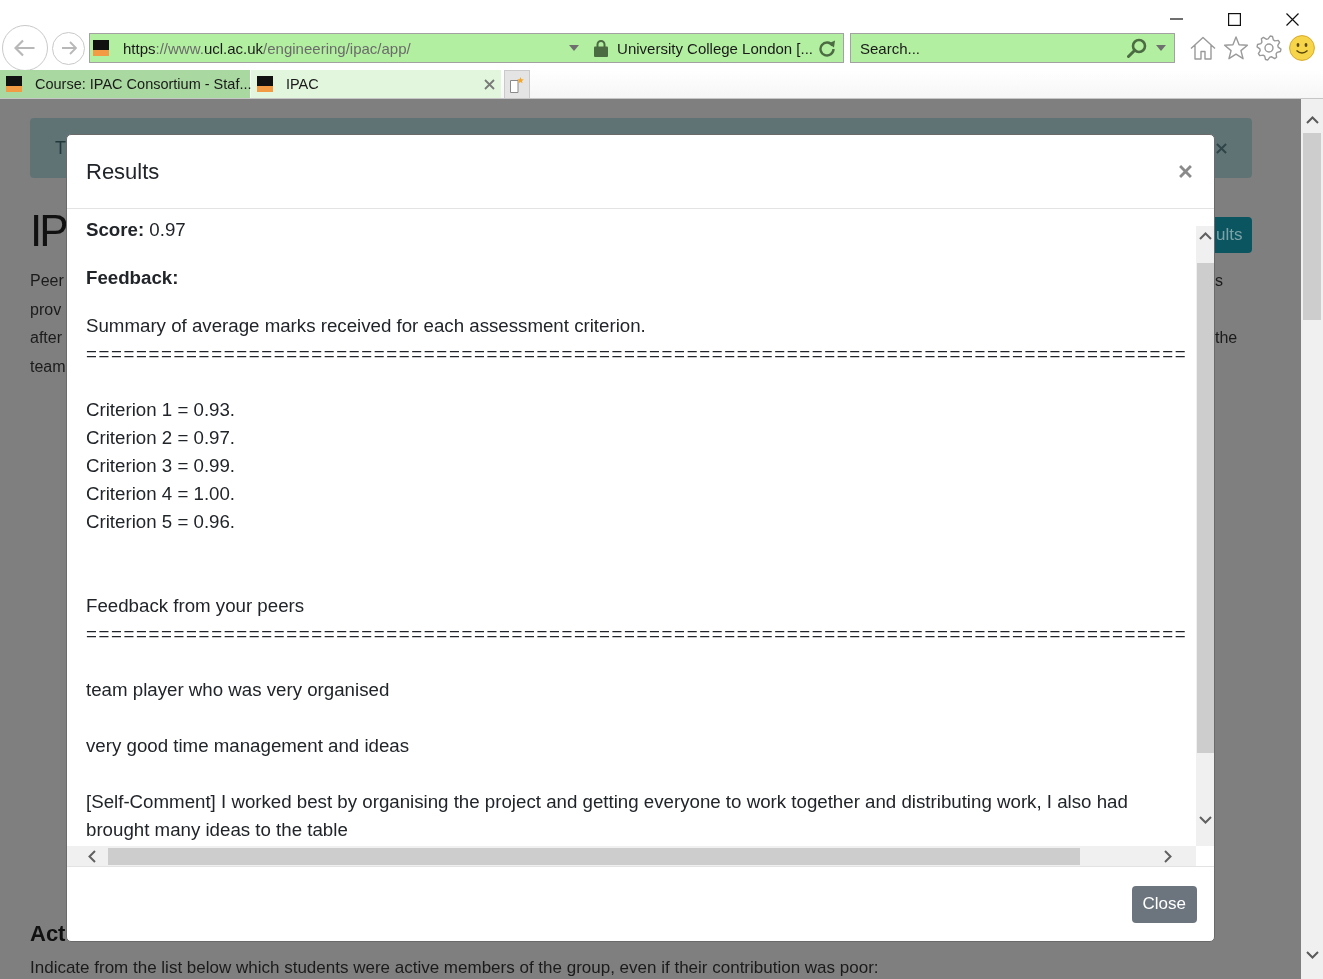 The image size is (1323, 979). What do you see at coordinates (1164, 904) in the screenshot?
I see `close-button: Close` at bounding box center [1164, 904].